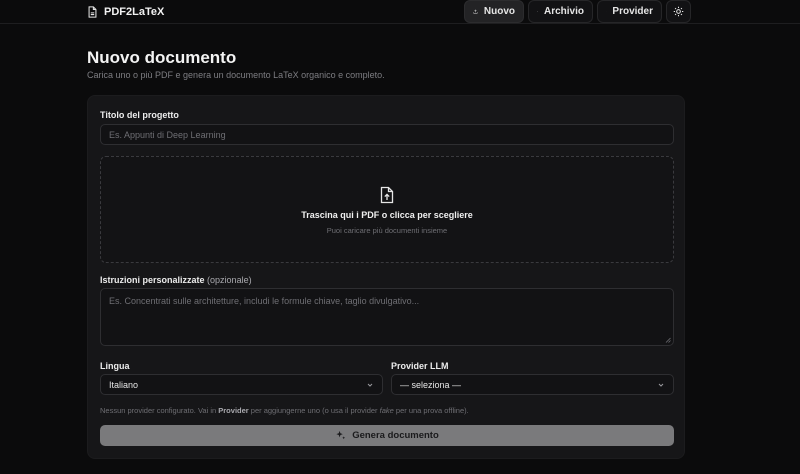 The image size is (800, 474). Describe the element at coordinates (229, 280) in the screenshot. I see `instructions-optional: (opzionale)` at that location.